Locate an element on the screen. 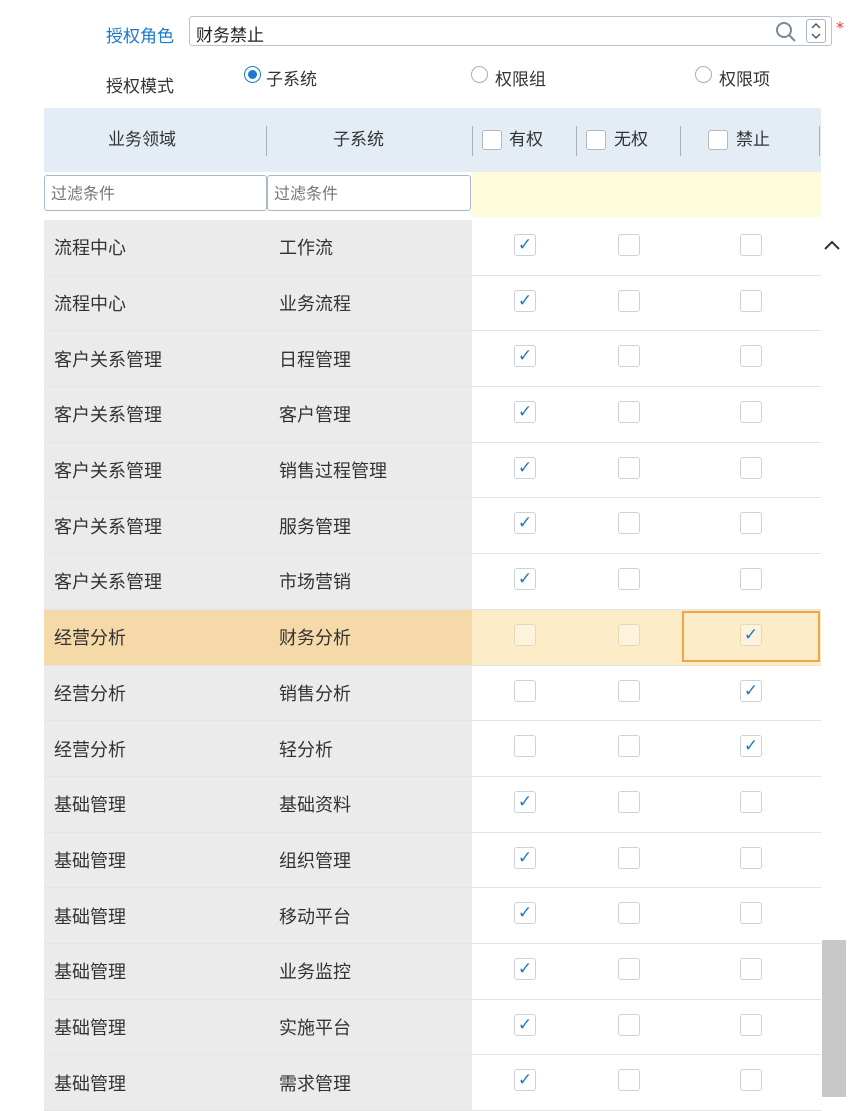 The width and height of the screenshot is (858, 1111). radio-permission-item is located at coordinates (703, 74).